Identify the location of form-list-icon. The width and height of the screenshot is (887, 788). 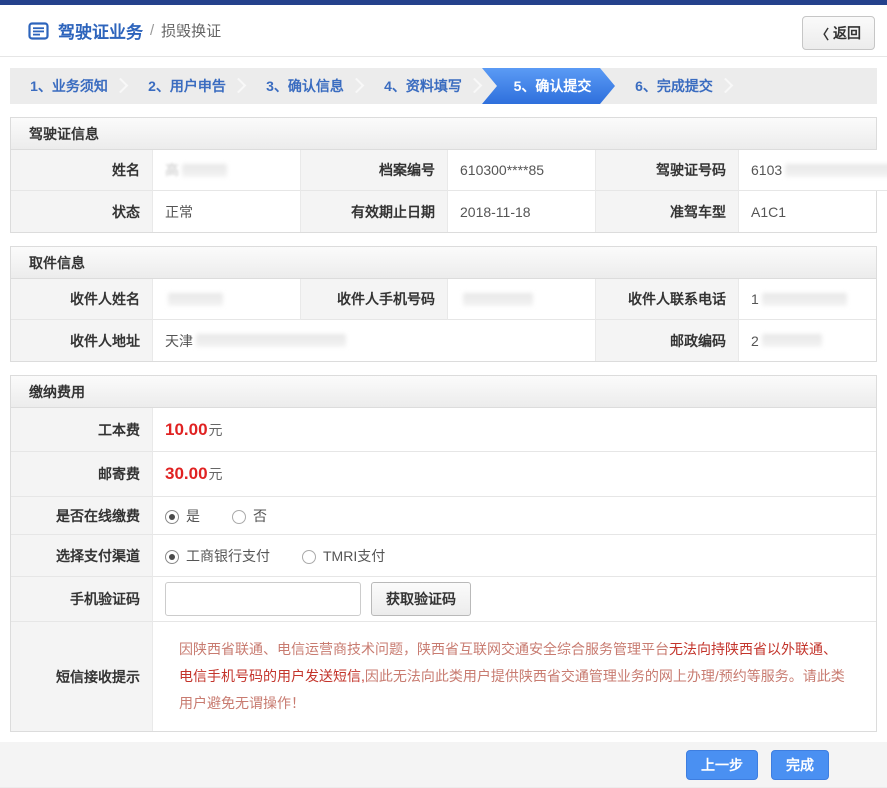
(38, 30).